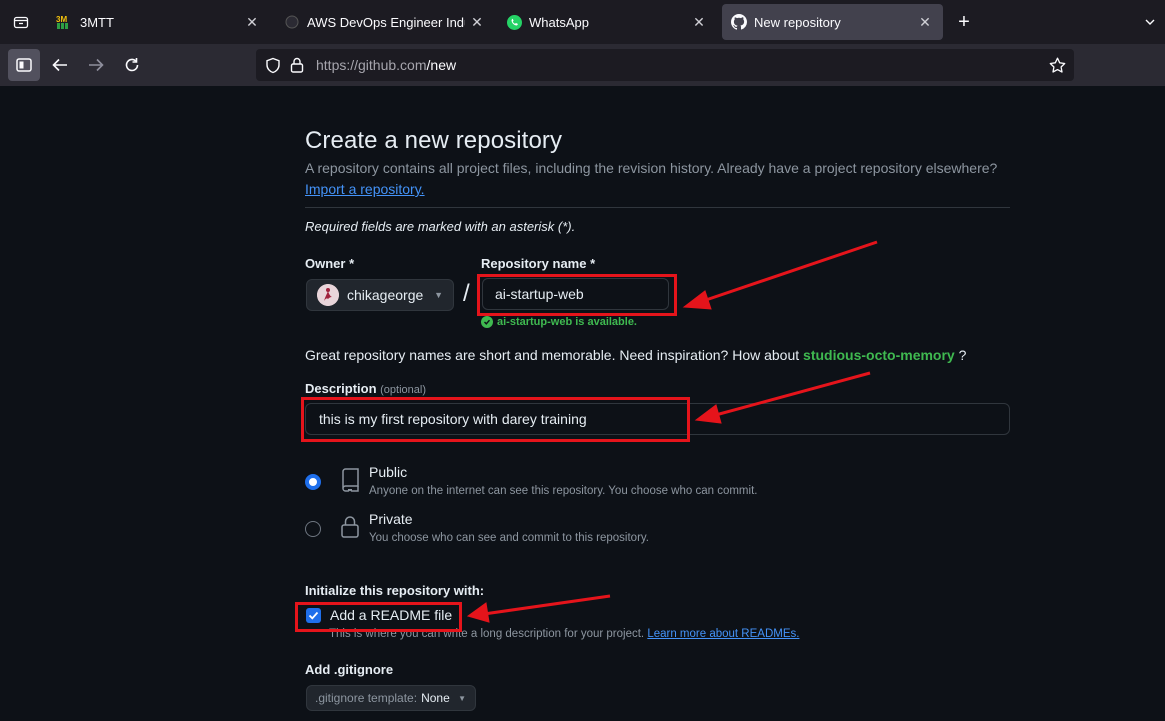 The width and height of the screenshot is (1165, 721). I want to click on tab-aws-devops: AWS DevOps Engineer Industria ✕, so click(385, 22).